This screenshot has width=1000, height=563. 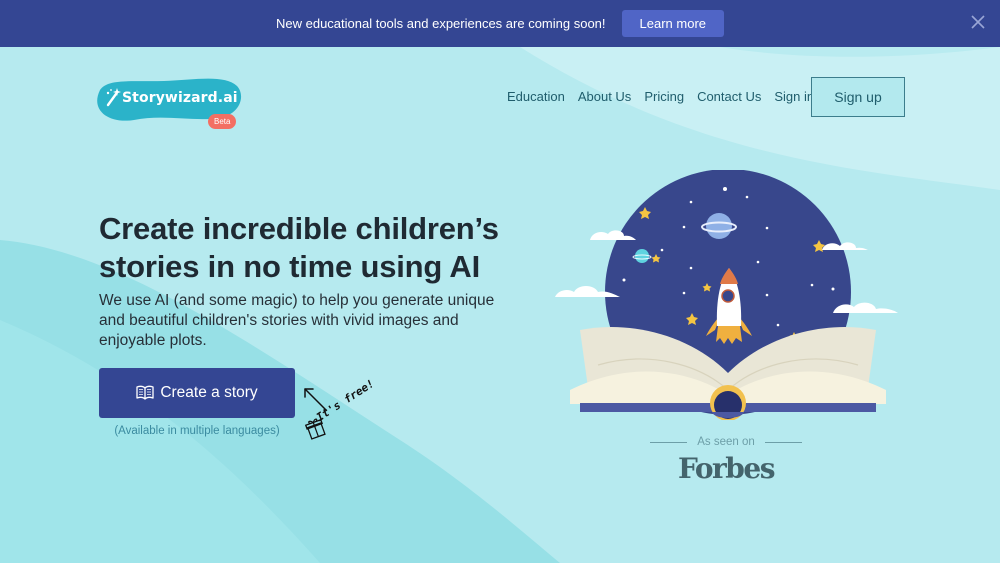 I want to click on as-seen-on: As seen on, so click(x=726, y=442).